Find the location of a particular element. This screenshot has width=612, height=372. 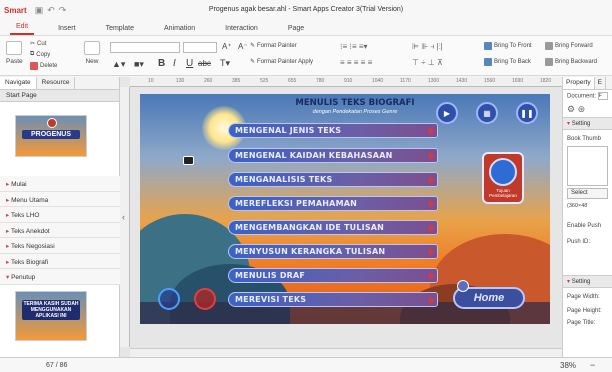

start-page-item: Start Page is located at coordinates (59, 96).